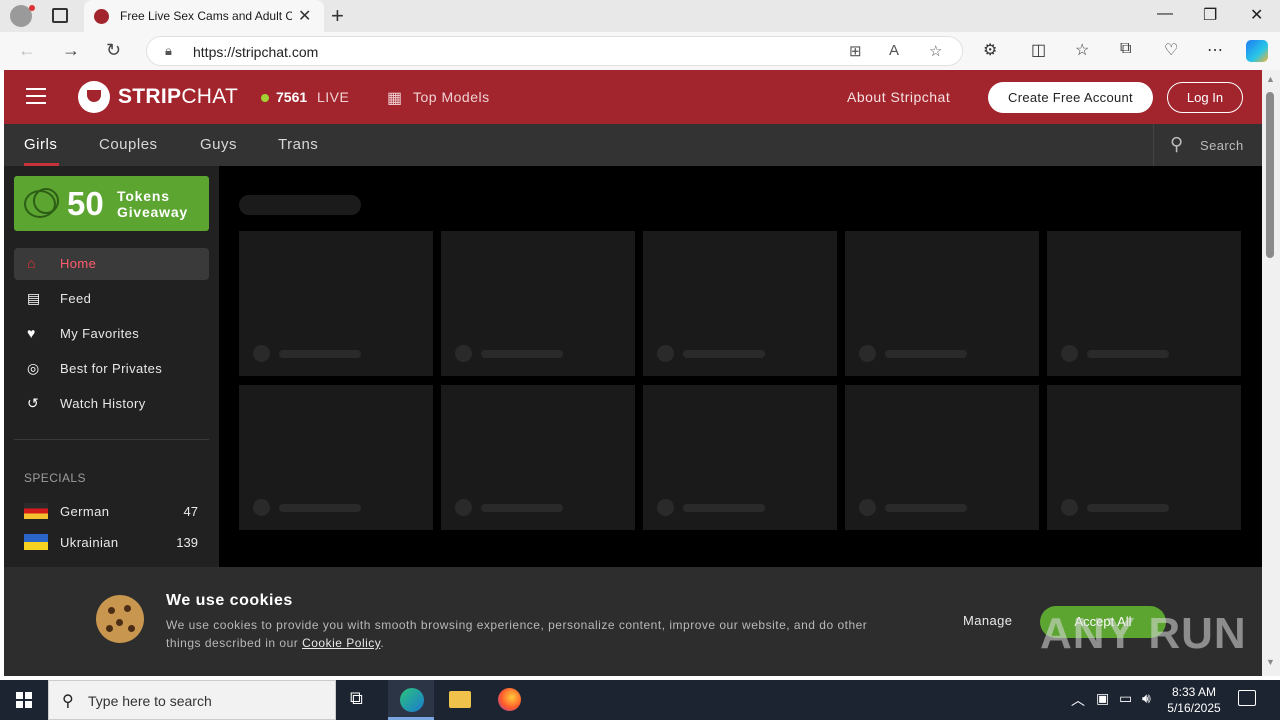 The width and height of the screenshot is (1280, 720). I want to click on coins-icon, so click(41, 203).